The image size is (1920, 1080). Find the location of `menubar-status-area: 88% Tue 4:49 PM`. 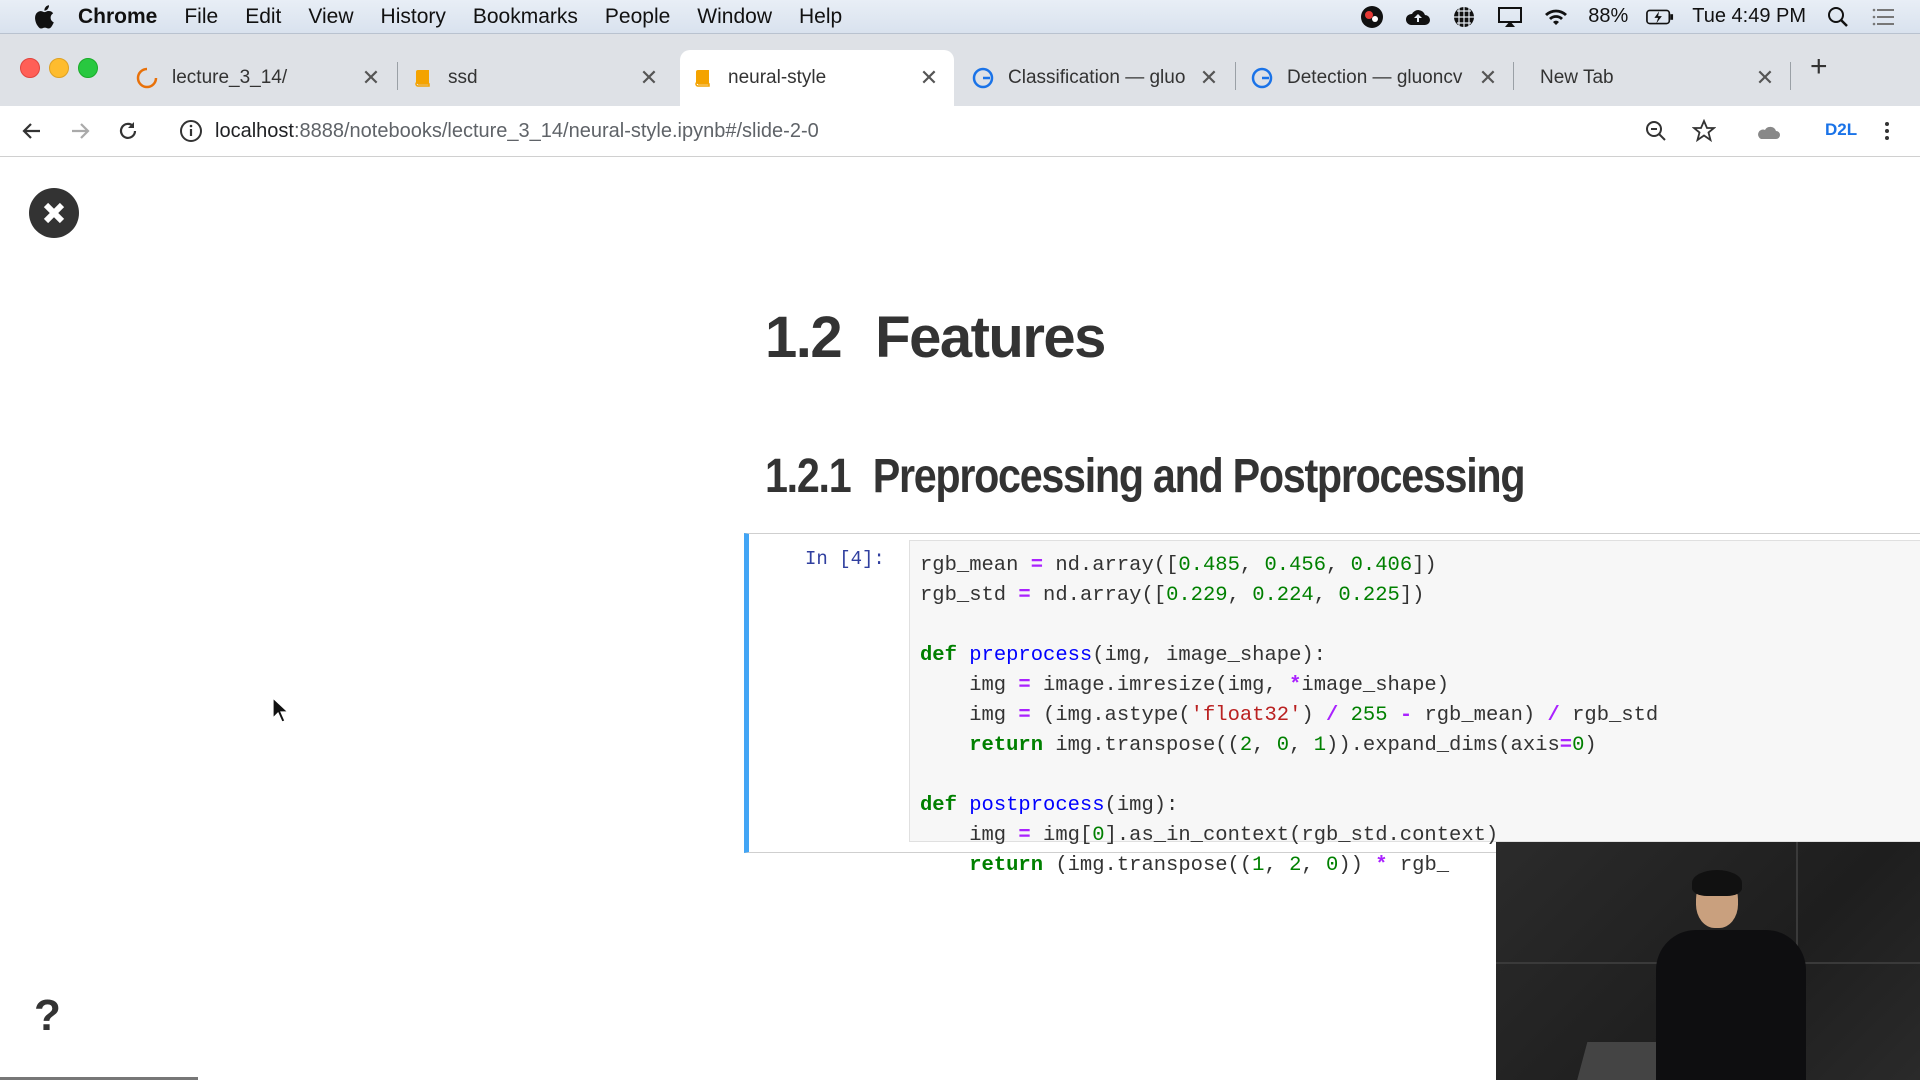

menubar-status-area: 88% Tue 4:49 PM is located at coordinates (1628, 16).